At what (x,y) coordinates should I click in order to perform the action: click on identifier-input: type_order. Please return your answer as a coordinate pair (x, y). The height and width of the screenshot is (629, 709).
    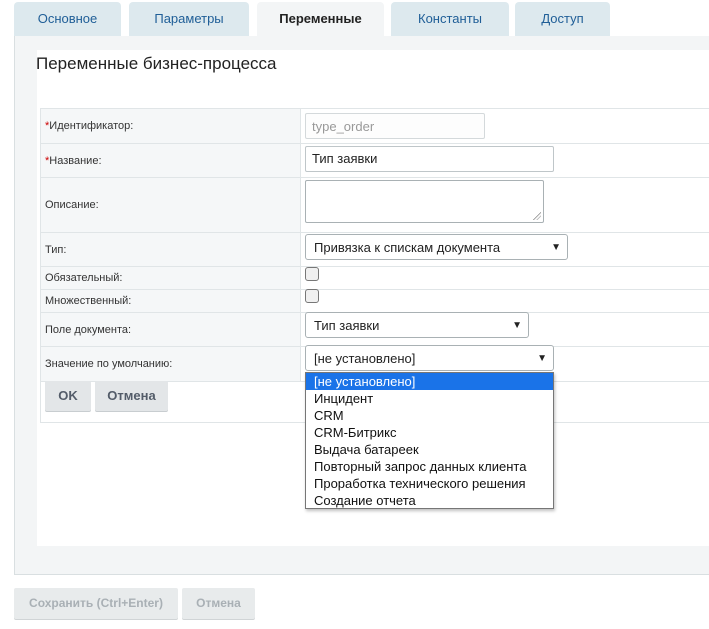
    Looking at the image, I should click on (395, 126).